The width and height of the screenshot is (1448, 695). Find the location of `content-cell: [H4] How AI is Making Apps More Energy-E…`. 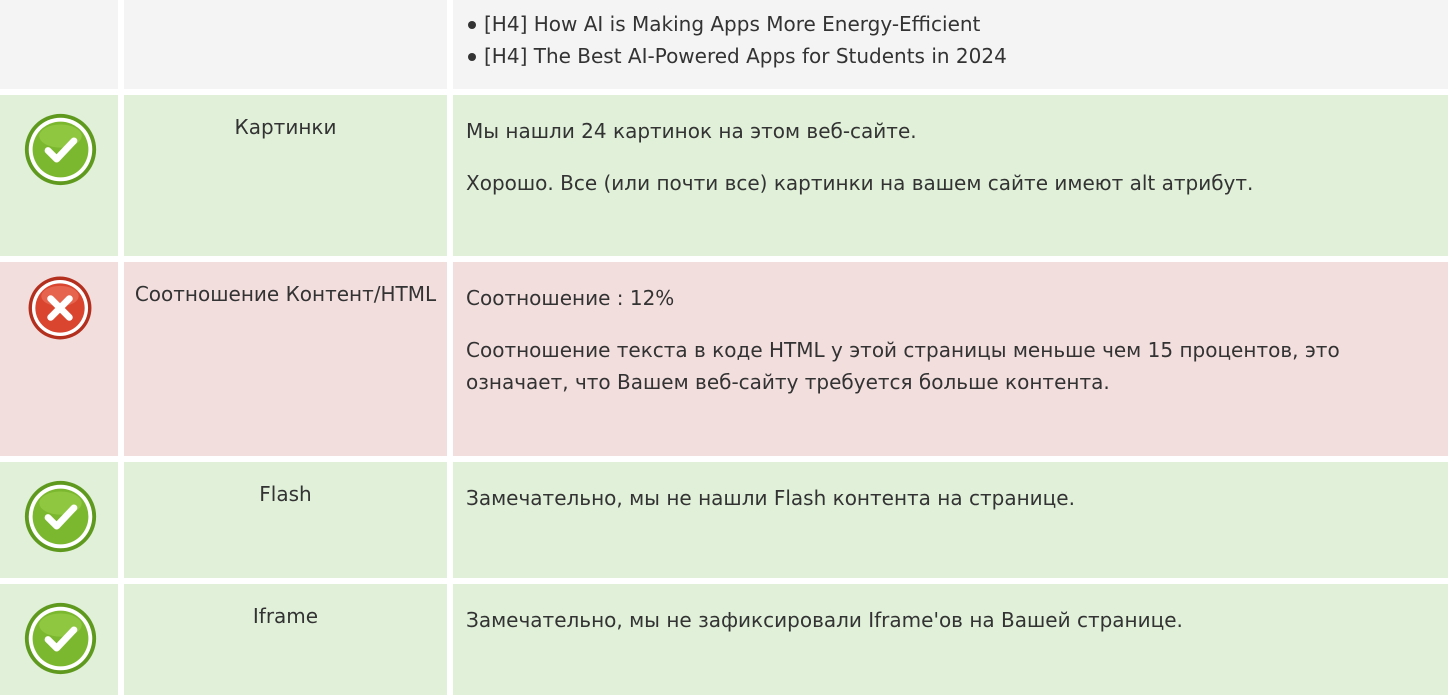

content-cell: [H4] How AI is Making Apps More Energy-E… is located at coordinates (950, 44).